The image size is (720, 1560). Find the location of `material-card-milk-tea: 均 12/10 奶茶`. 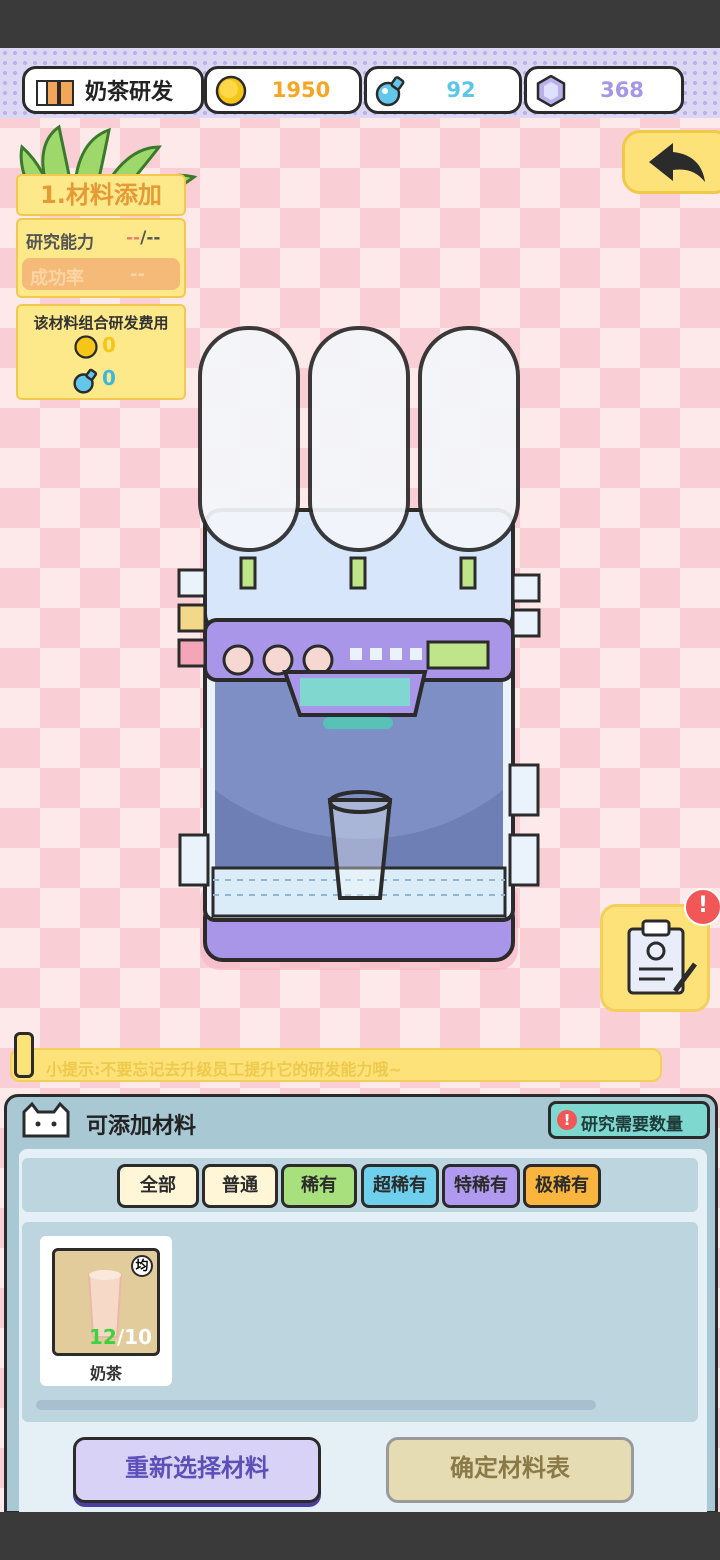

material-card-milk-tea: 均 12/10 奶茶 is located at coordinates (106, 1311).